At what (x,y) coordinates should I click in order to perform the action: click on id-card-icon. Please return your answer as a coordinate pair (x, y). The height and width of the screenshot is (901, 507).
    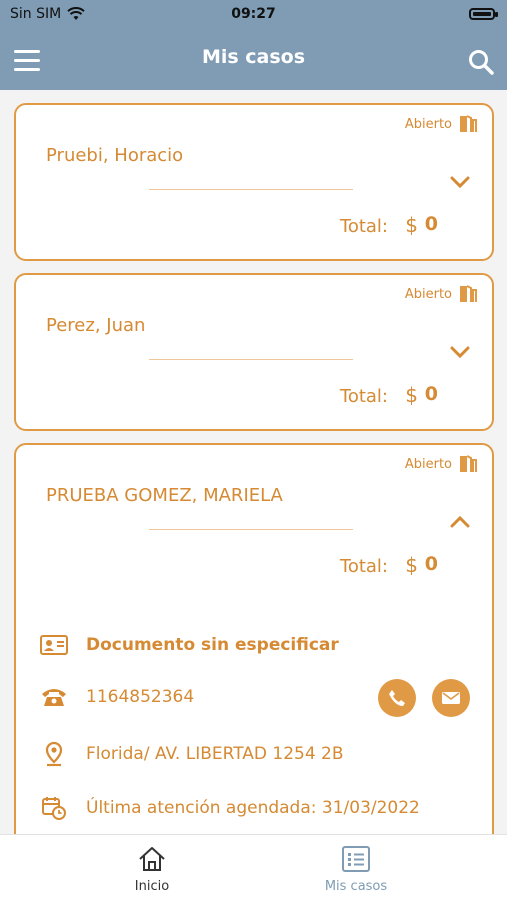
    Looking at the image, I should click on (54, 645).